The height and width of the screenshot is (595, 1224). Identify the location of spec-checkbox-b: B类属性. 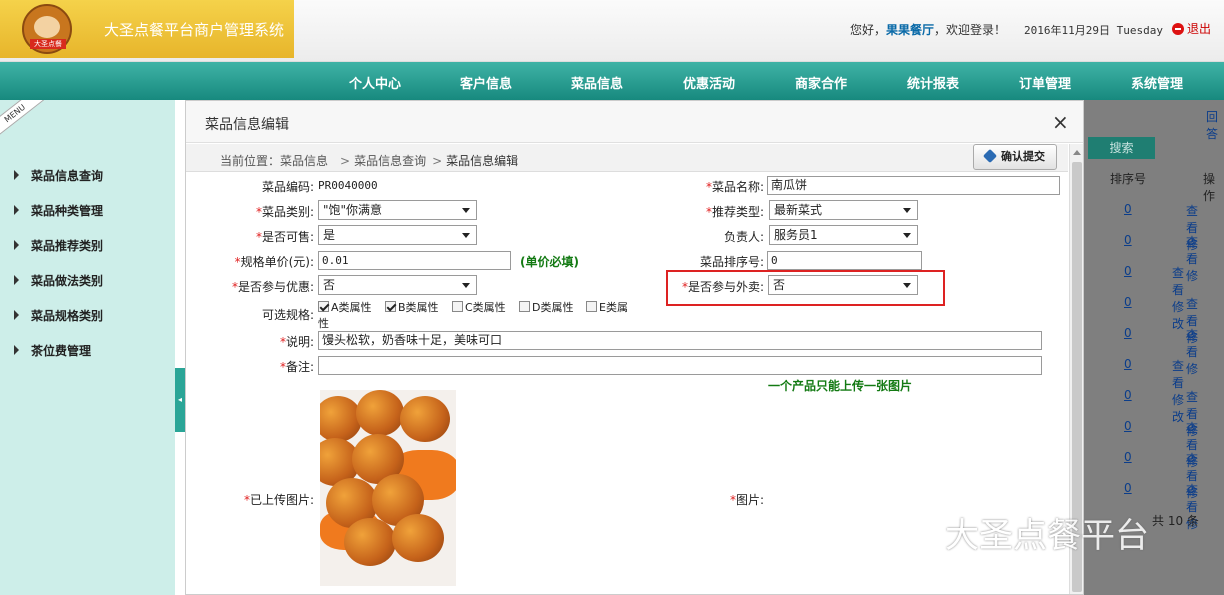
(412, 307).